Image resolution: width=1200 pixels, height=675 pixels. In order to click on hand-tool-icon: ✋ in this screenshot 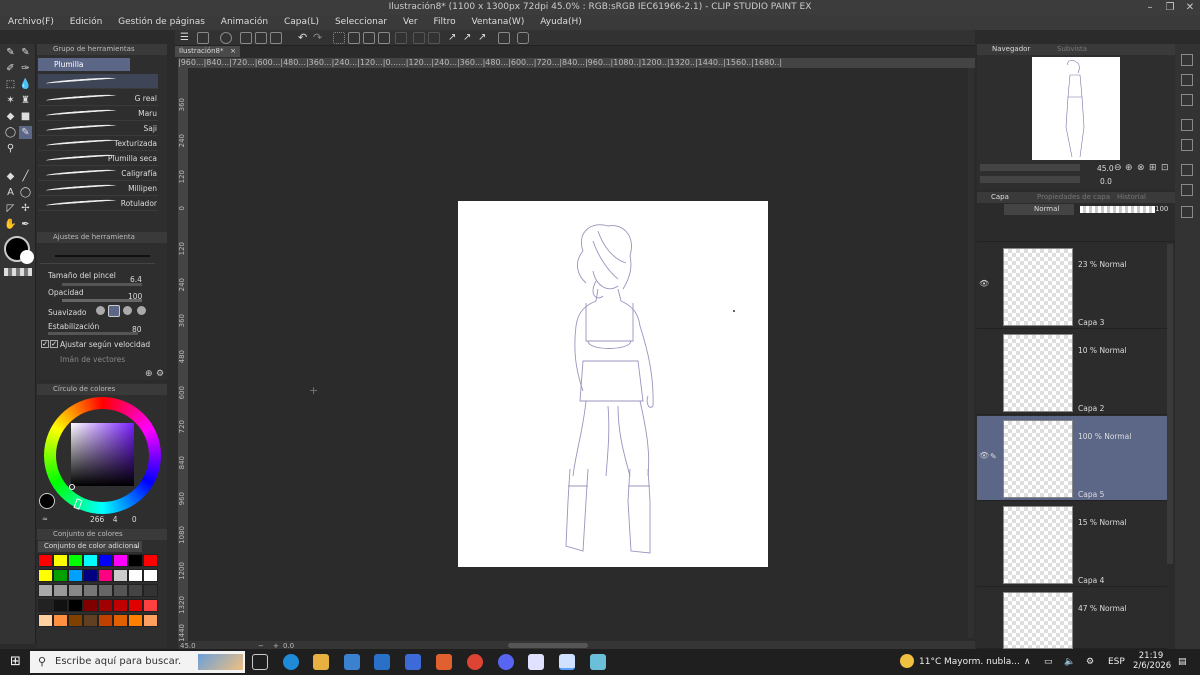, I will do `click(10, 224)`.